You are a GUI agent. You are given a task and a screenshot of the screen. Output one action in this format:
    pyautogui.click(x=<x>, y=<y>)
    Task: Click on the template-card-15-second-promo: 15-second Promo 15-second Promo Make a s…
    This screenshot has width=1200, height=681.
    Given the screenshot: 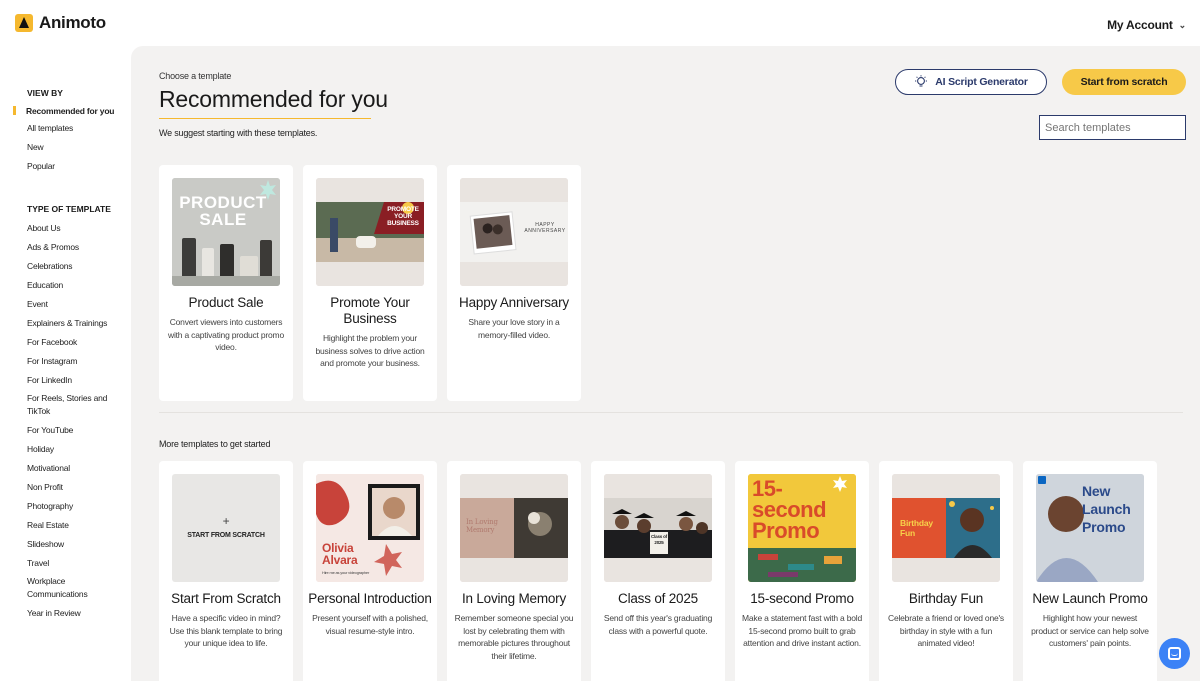 What is the action you would take?
    pyautogui.click(x=802, y=571)
    